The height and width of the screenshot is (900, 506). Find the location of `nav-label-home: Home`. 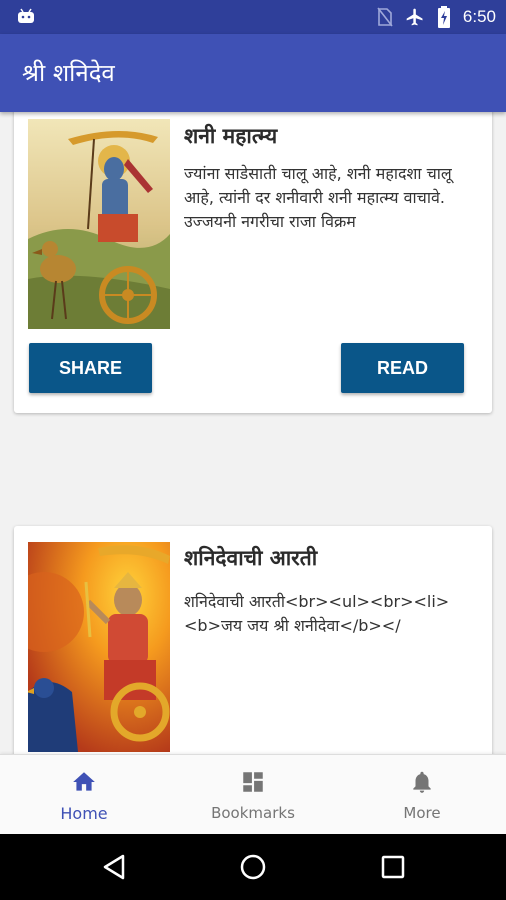

nav-label-home: Home is located at coordinates (84, 813).